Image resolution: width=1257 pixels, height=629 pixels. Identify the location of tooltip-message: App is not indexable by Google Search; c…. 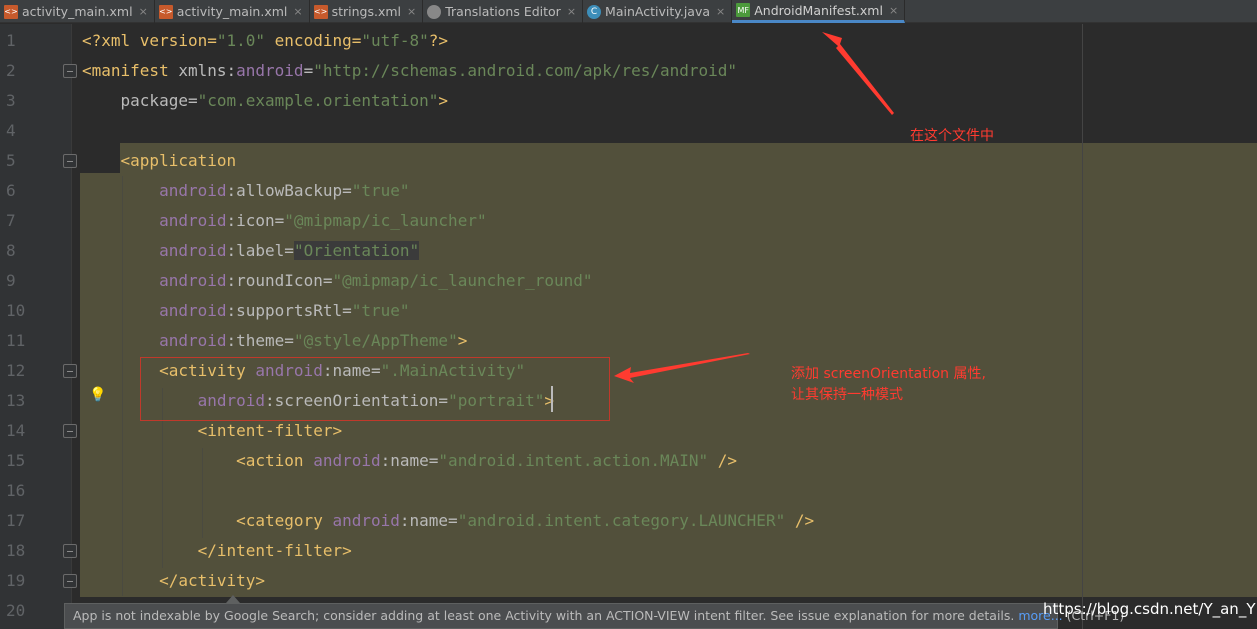
(546, 615).